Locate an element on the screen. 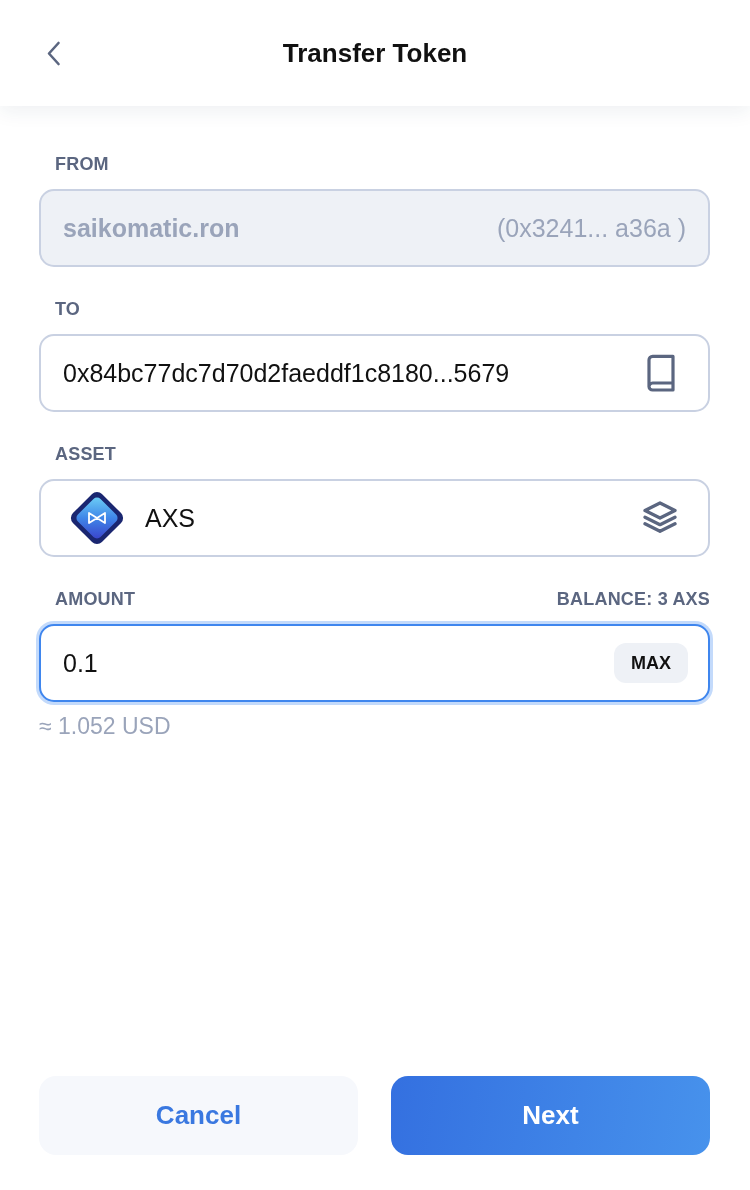 This screenshot has height=1190, width=750. amount-field: 0.1 MAX is located at coordinates (374, 663).